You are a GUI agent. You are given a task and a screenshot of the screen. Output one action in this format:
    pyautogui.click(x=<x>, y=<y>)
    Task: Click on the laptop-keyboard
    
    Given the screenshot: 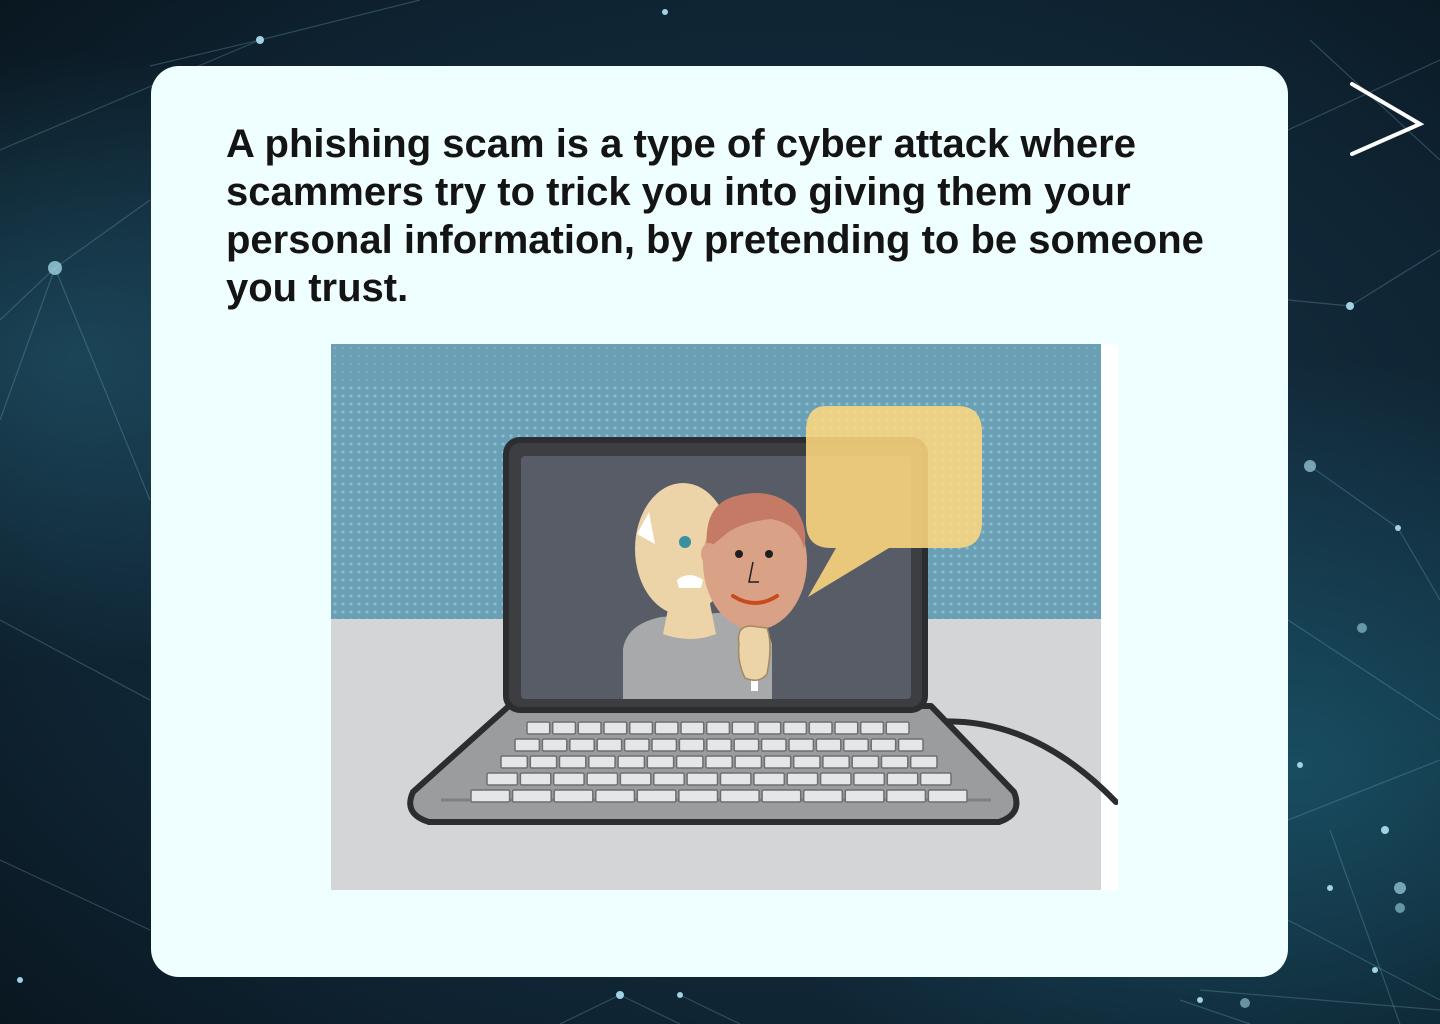 What is the action you would take?
    pyautogui.click(x=713, y=764)
    